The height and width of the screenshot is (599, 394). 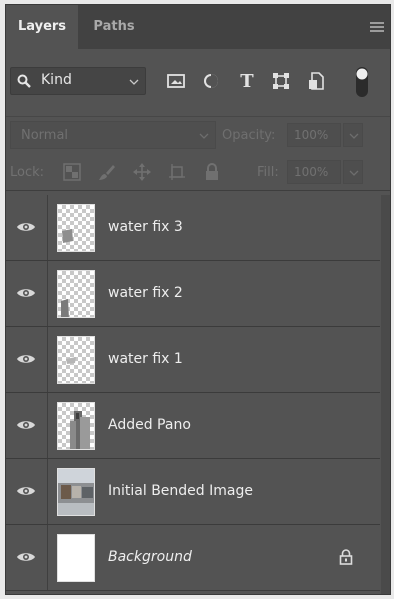 I want to click on fill-dropdown-button, so click(x=353, y=172).